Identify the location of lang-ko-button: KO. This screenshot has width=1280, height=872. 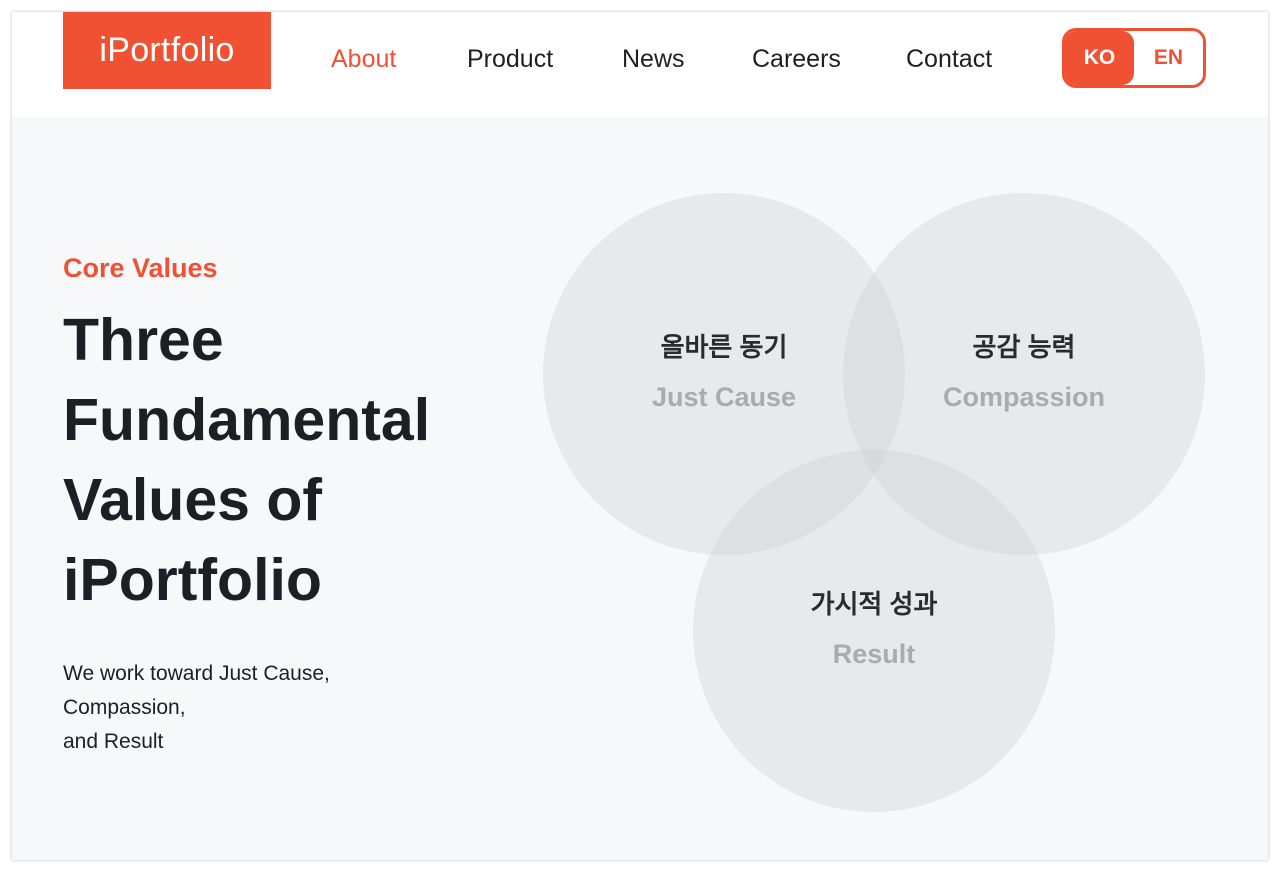
(1099, 58).